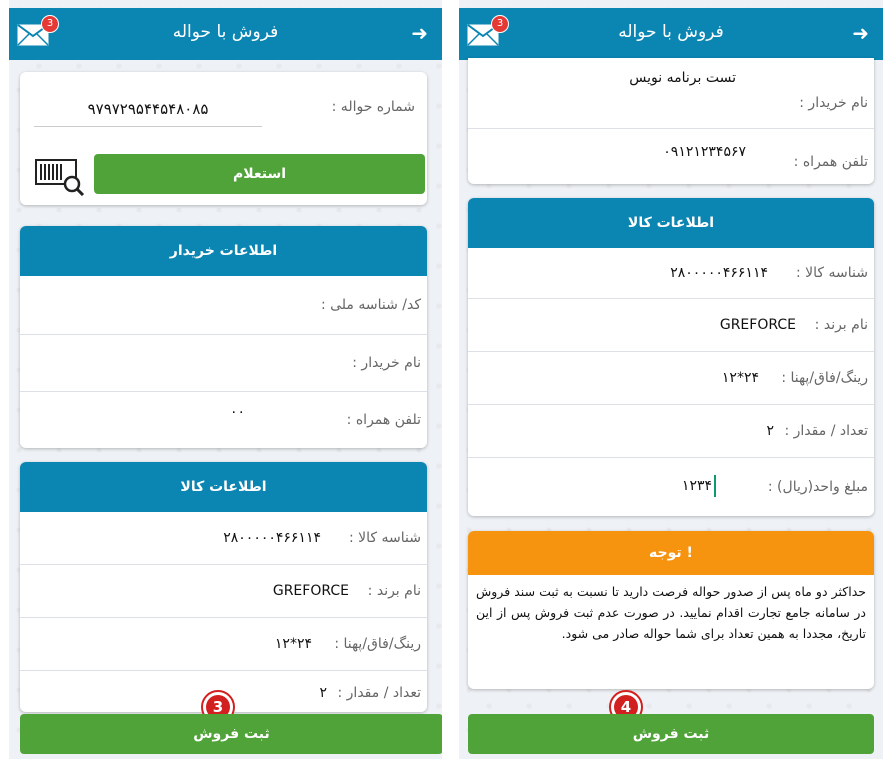  What do you see at coordinates (817, 487) in the screenshot?
I see `unit-price-label: مبلغ واحد(ریال) :` at bounding box center [817, 487].